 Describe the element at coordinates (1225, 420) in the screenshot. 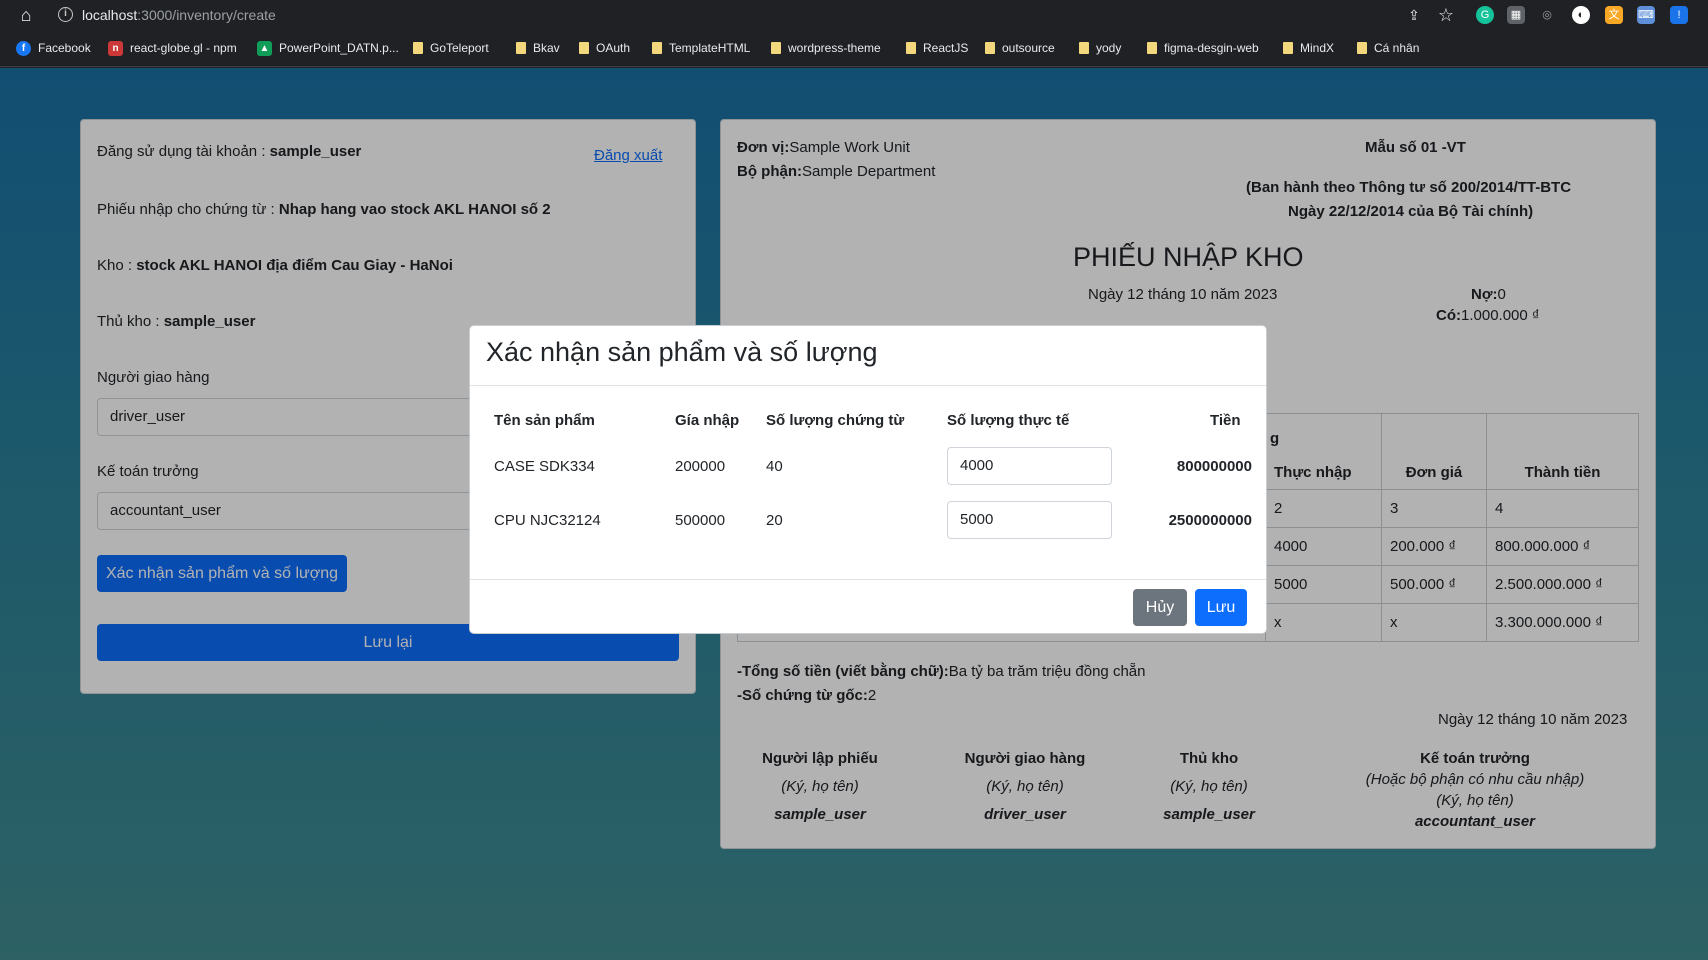

I see `col-header-amount: Tiền` at that location.